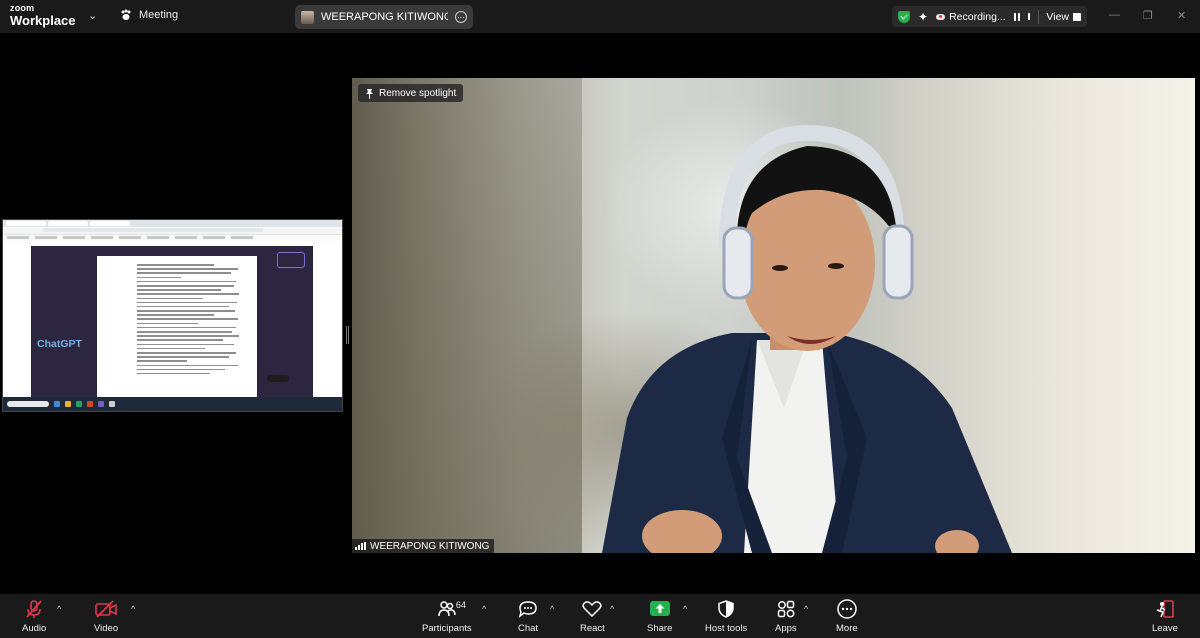 This screenshot has width=1200, height=638. Describe the element at coordinates (847, 609) in the screenshot. I see `more-dots-icon` at that location.